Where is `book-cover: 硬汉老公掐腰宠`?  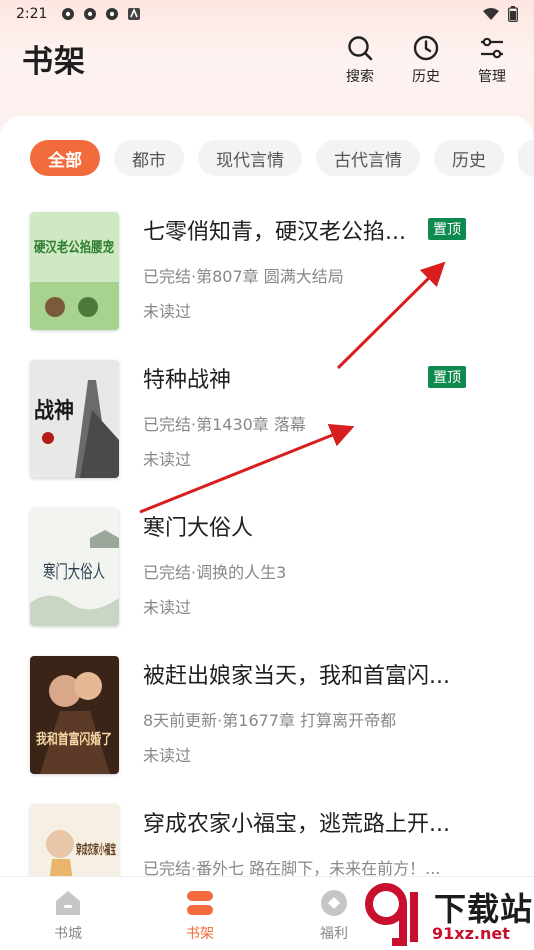 book-cover: 硬汉老公掐腰宠 is located at coordinates (74, 271).